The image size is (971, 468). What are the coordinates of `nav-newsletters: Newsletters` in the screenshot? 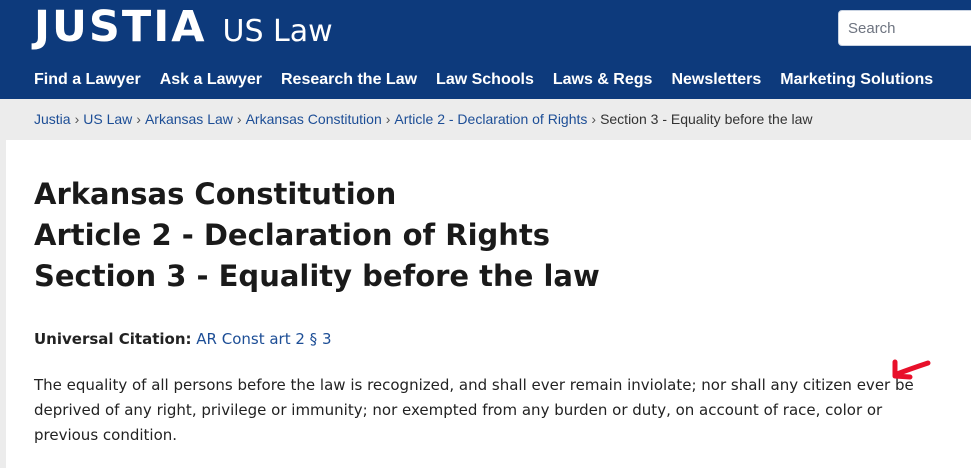 It's located at (716, 80).